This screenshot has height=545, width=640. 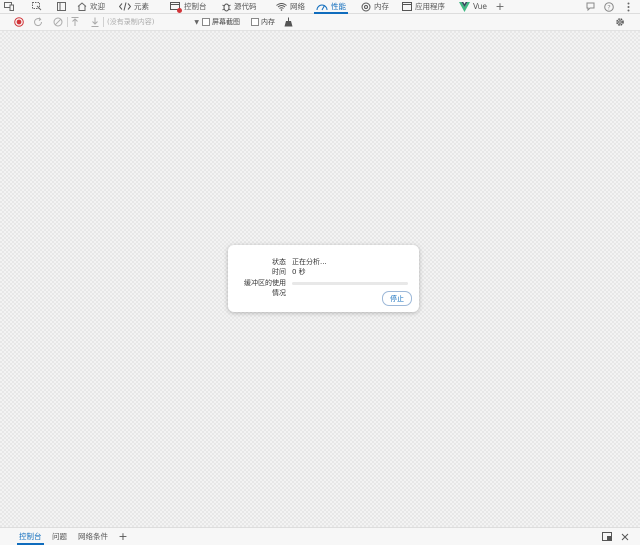 I want to click on memory-checkbox-box, so click(x=255, y=22).